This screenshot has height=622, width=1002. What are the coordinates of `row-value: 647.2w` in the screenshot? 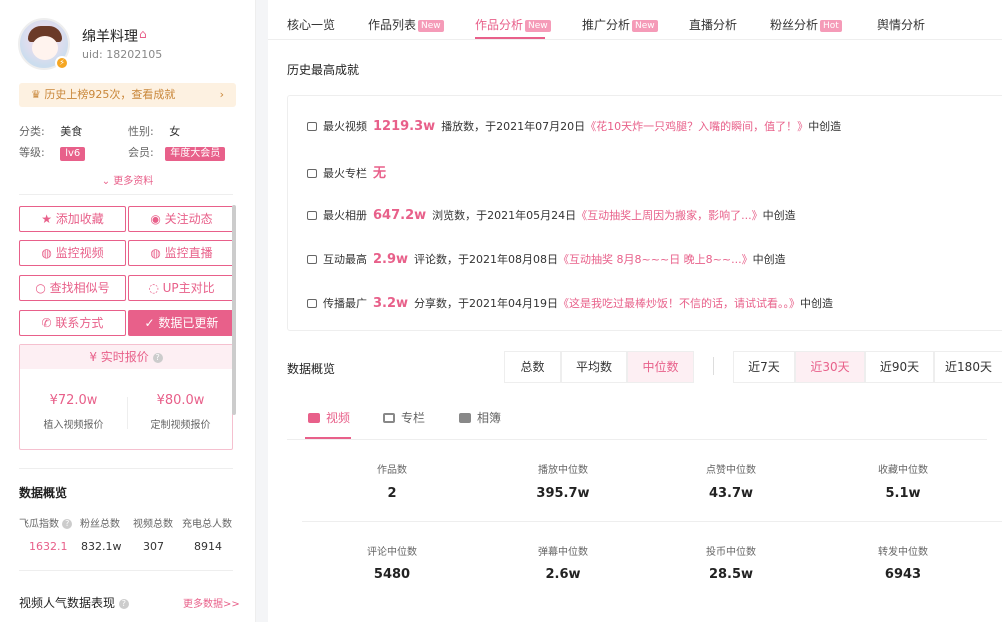 It's located at (400, 215).